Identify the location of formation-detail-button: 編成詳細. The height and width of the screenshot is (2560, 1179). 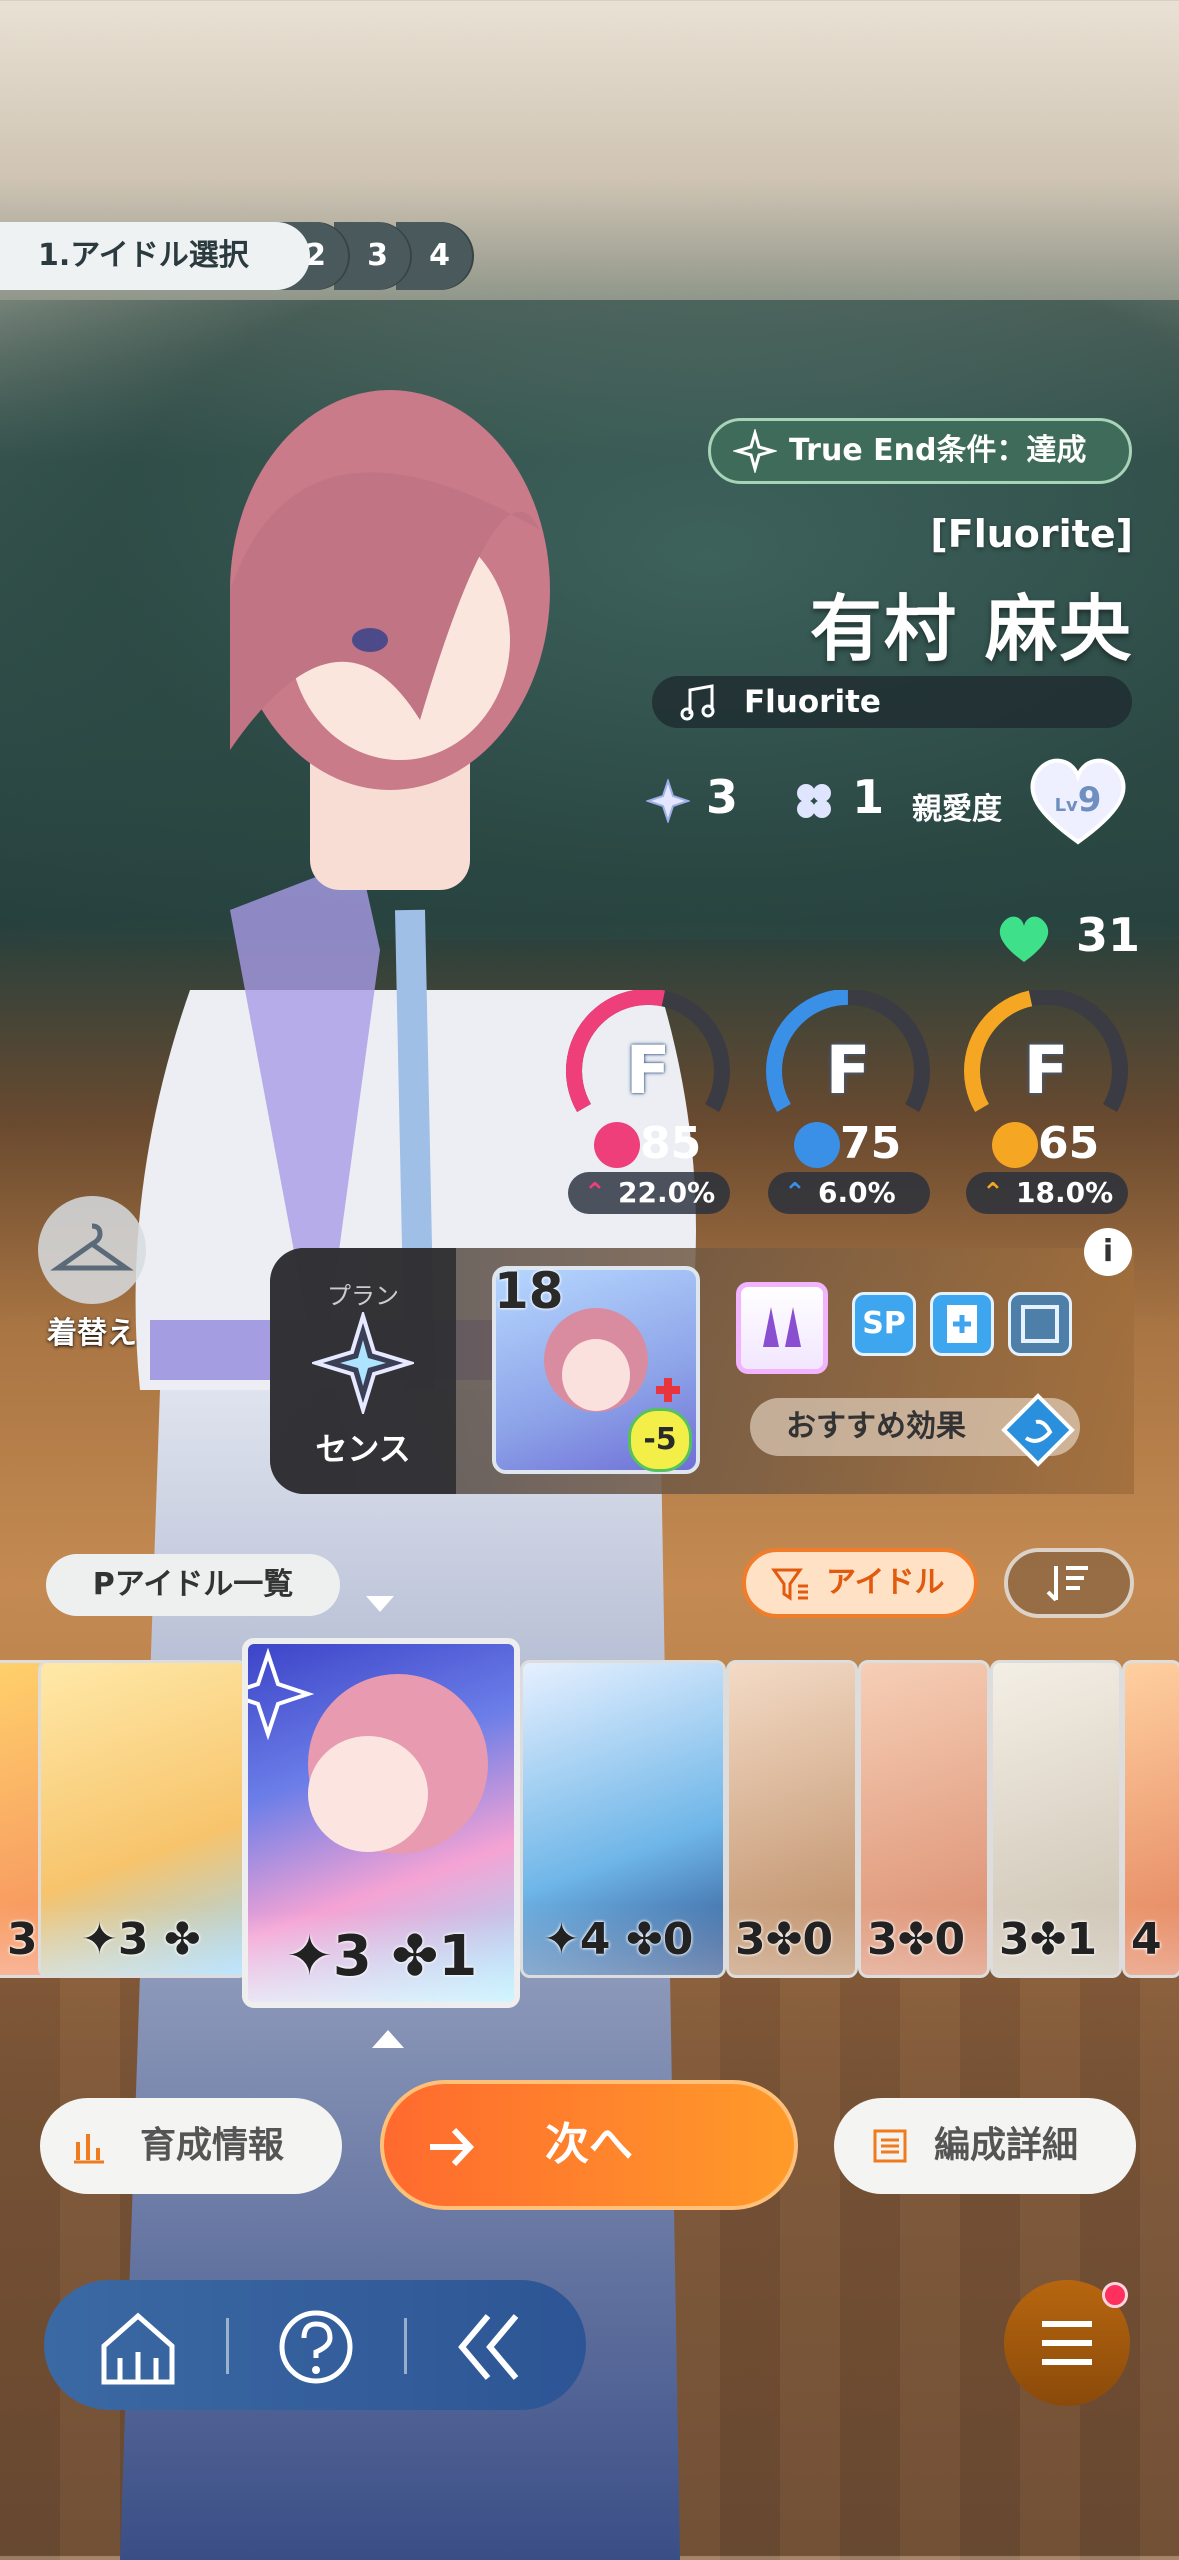
(985, 2146).